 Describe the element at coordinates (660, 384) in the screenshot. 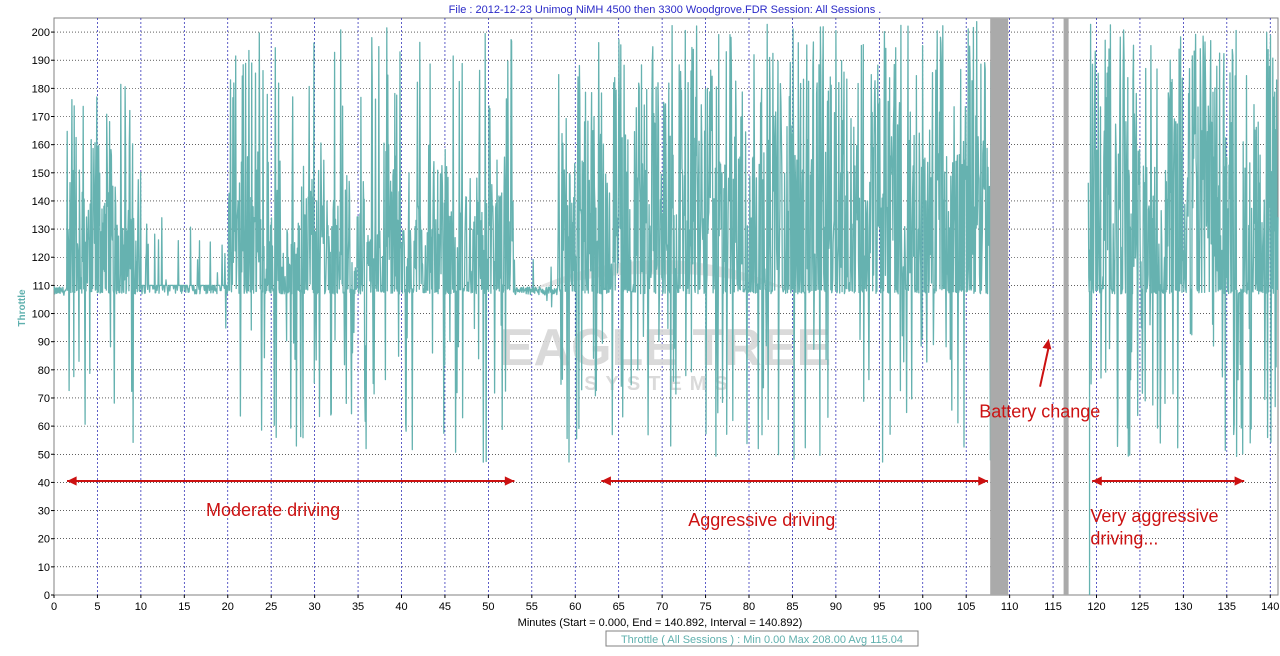

I see `watermark-sub: SYSTEMS` at that location.